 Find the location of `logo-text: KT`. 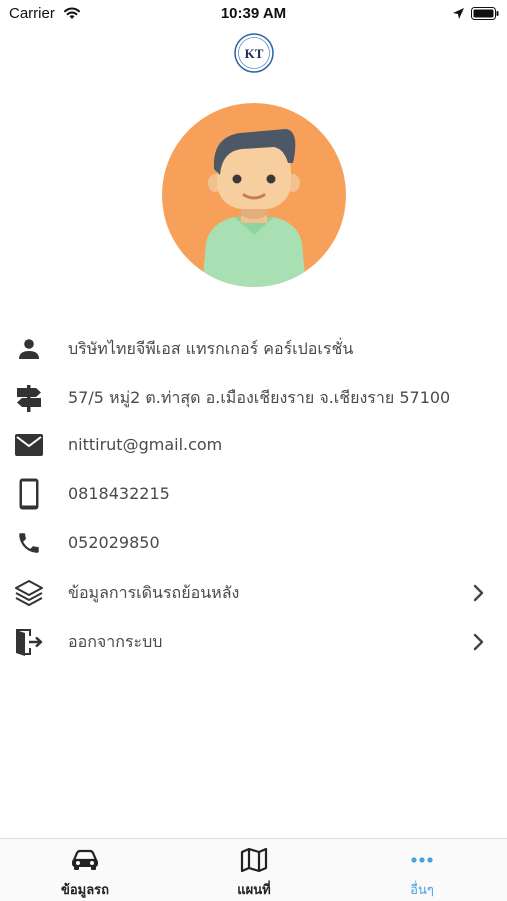

logo-text: KT is located at coordinates (254, 53).